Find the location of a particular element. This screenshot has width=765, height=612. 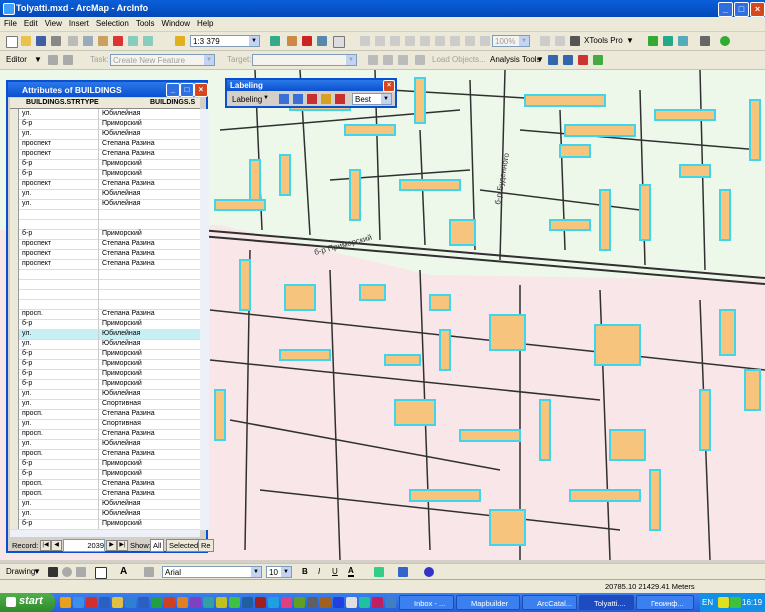

menu-tools: Tools is located at coordinates (145, 22).